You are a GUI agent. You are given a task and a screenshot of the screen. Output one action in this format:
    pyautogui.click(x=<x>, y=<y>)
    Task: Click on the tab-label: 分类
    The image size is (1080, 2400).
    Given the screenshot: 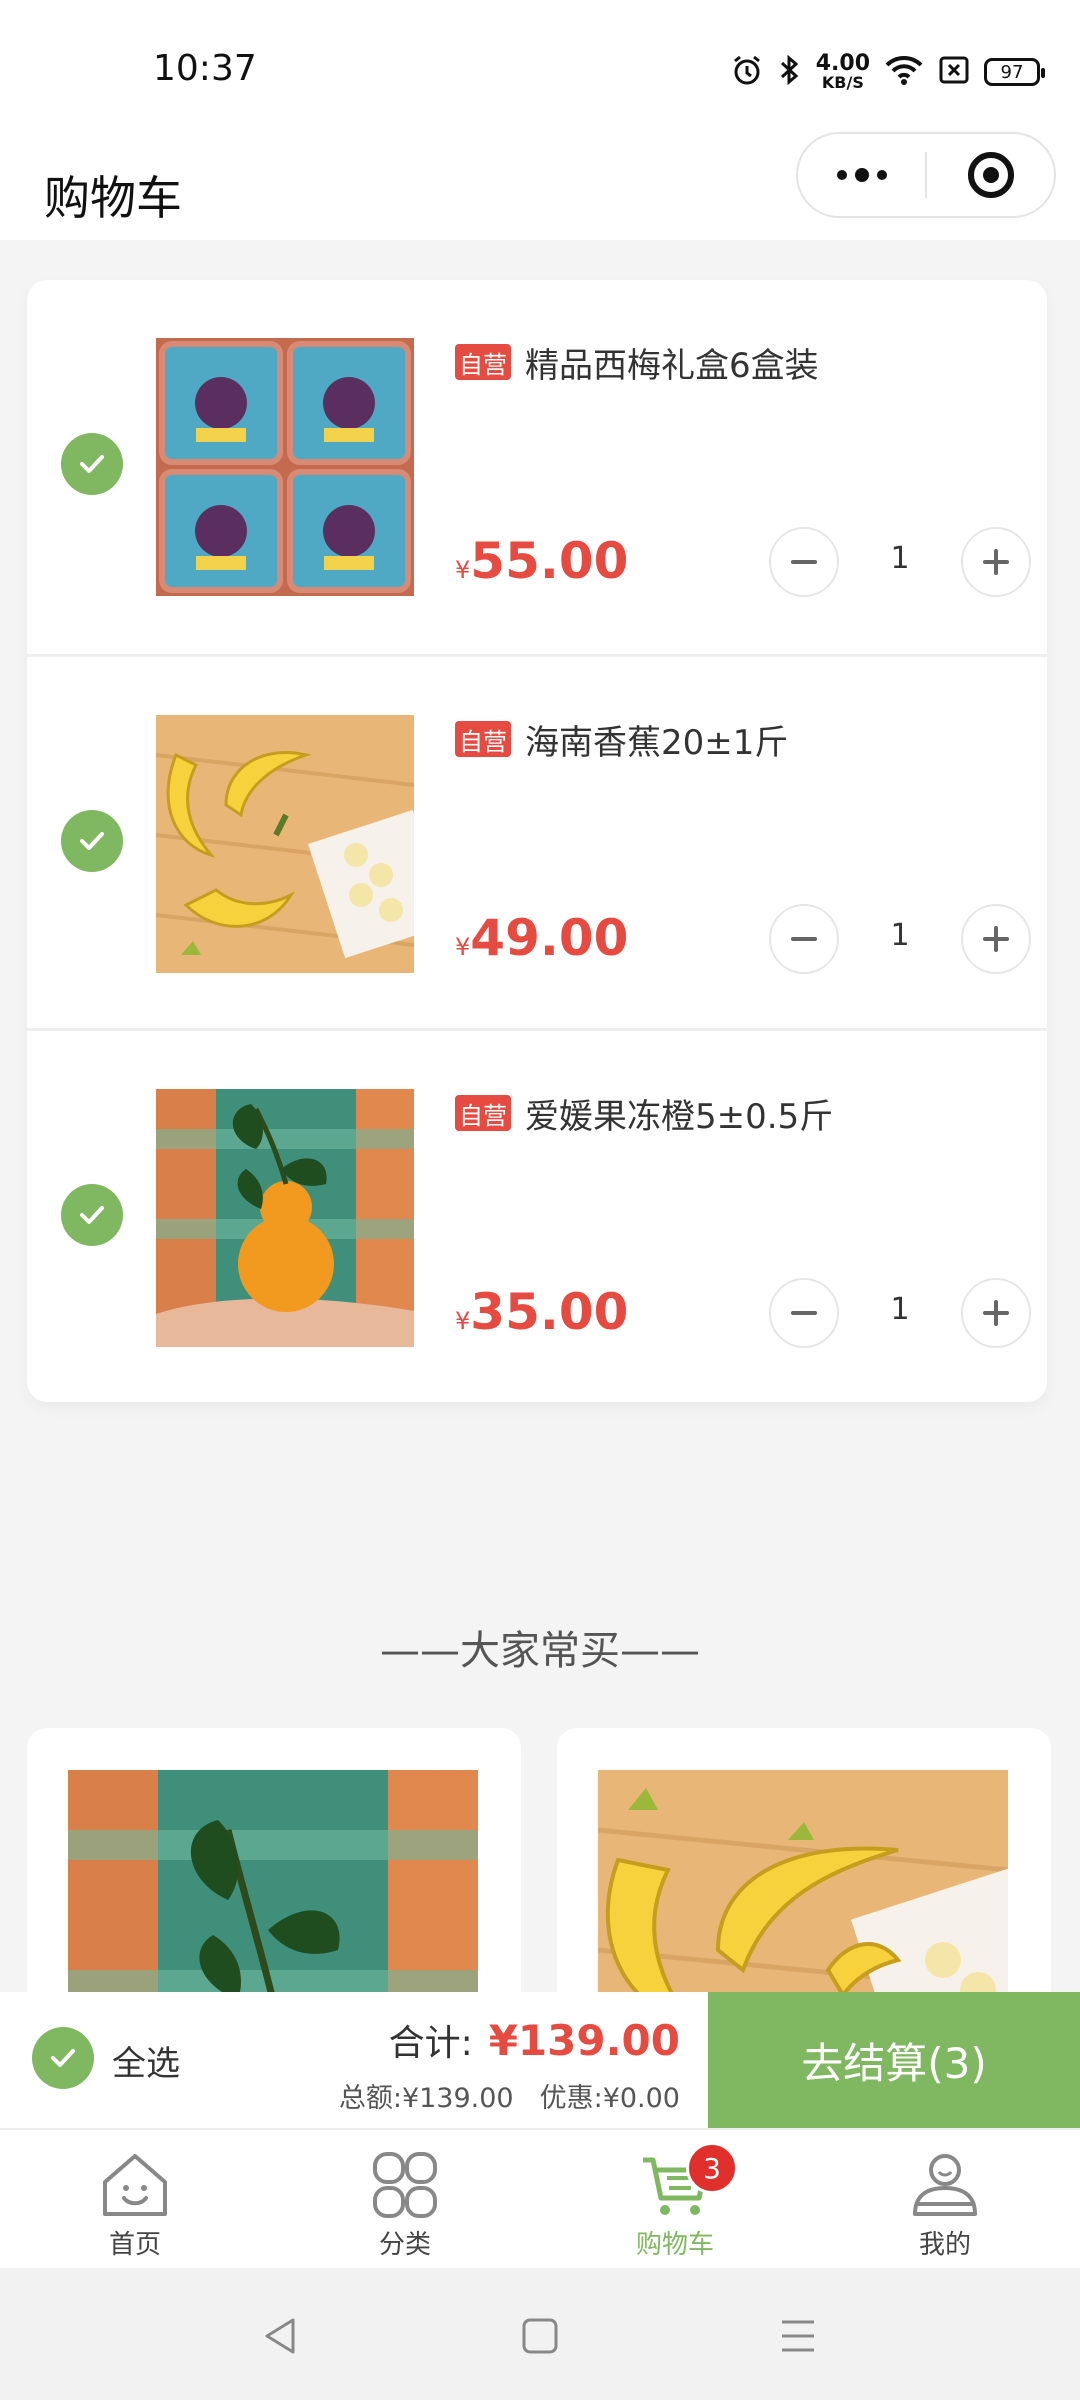 What is the action you would take?
    pyautogui.click(x=404, y=2245)
    